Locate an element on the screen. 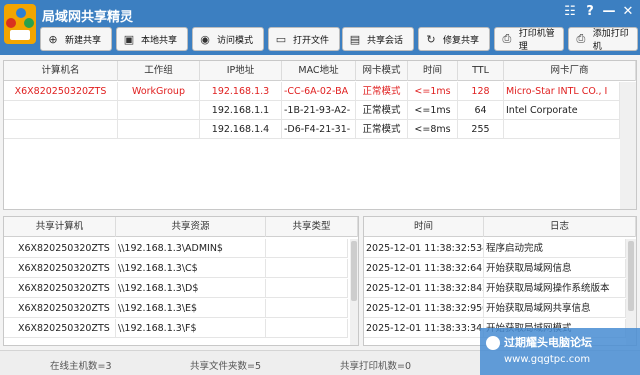 Image resolution: width=640 pixels, height=375 pixels. list-item: X6X820250320ZTS \\192.168.1.3\C$ is located at coordinates (181, 268).